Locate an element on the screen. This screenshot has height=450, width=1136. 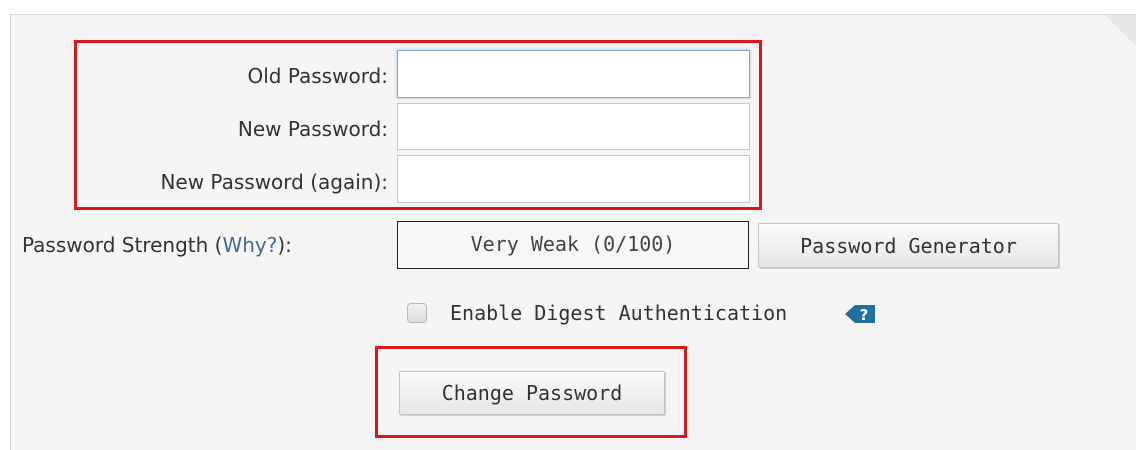
new-password-label: New Password: is located at coordinates (312, 129).